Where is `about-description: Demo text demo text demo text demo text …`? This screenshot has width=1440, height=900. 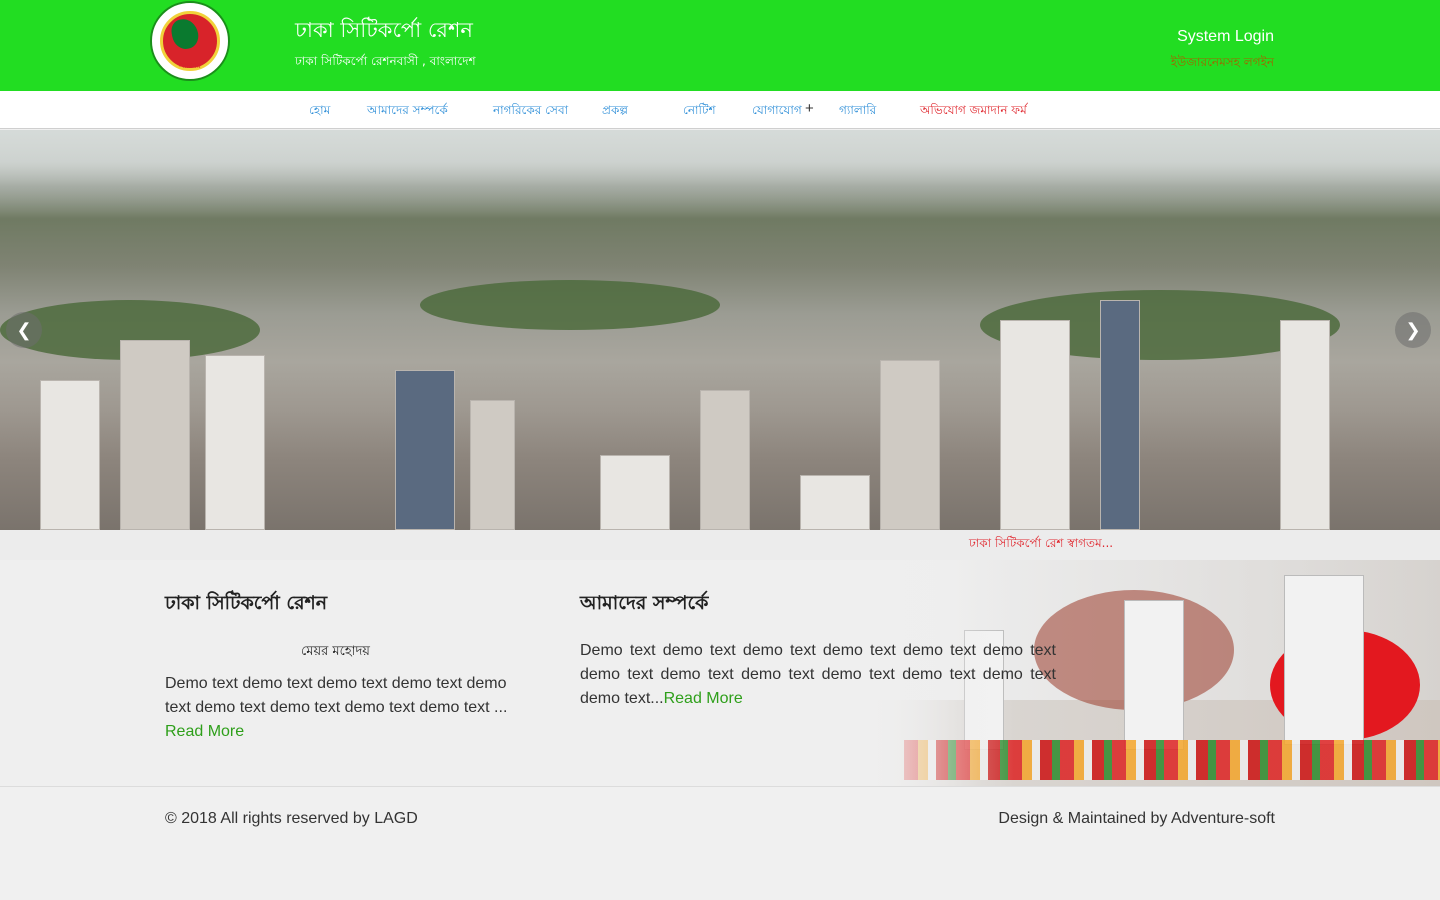 about-description: Demo text demo text demo text demo text … is located at coordinates (818, 674).